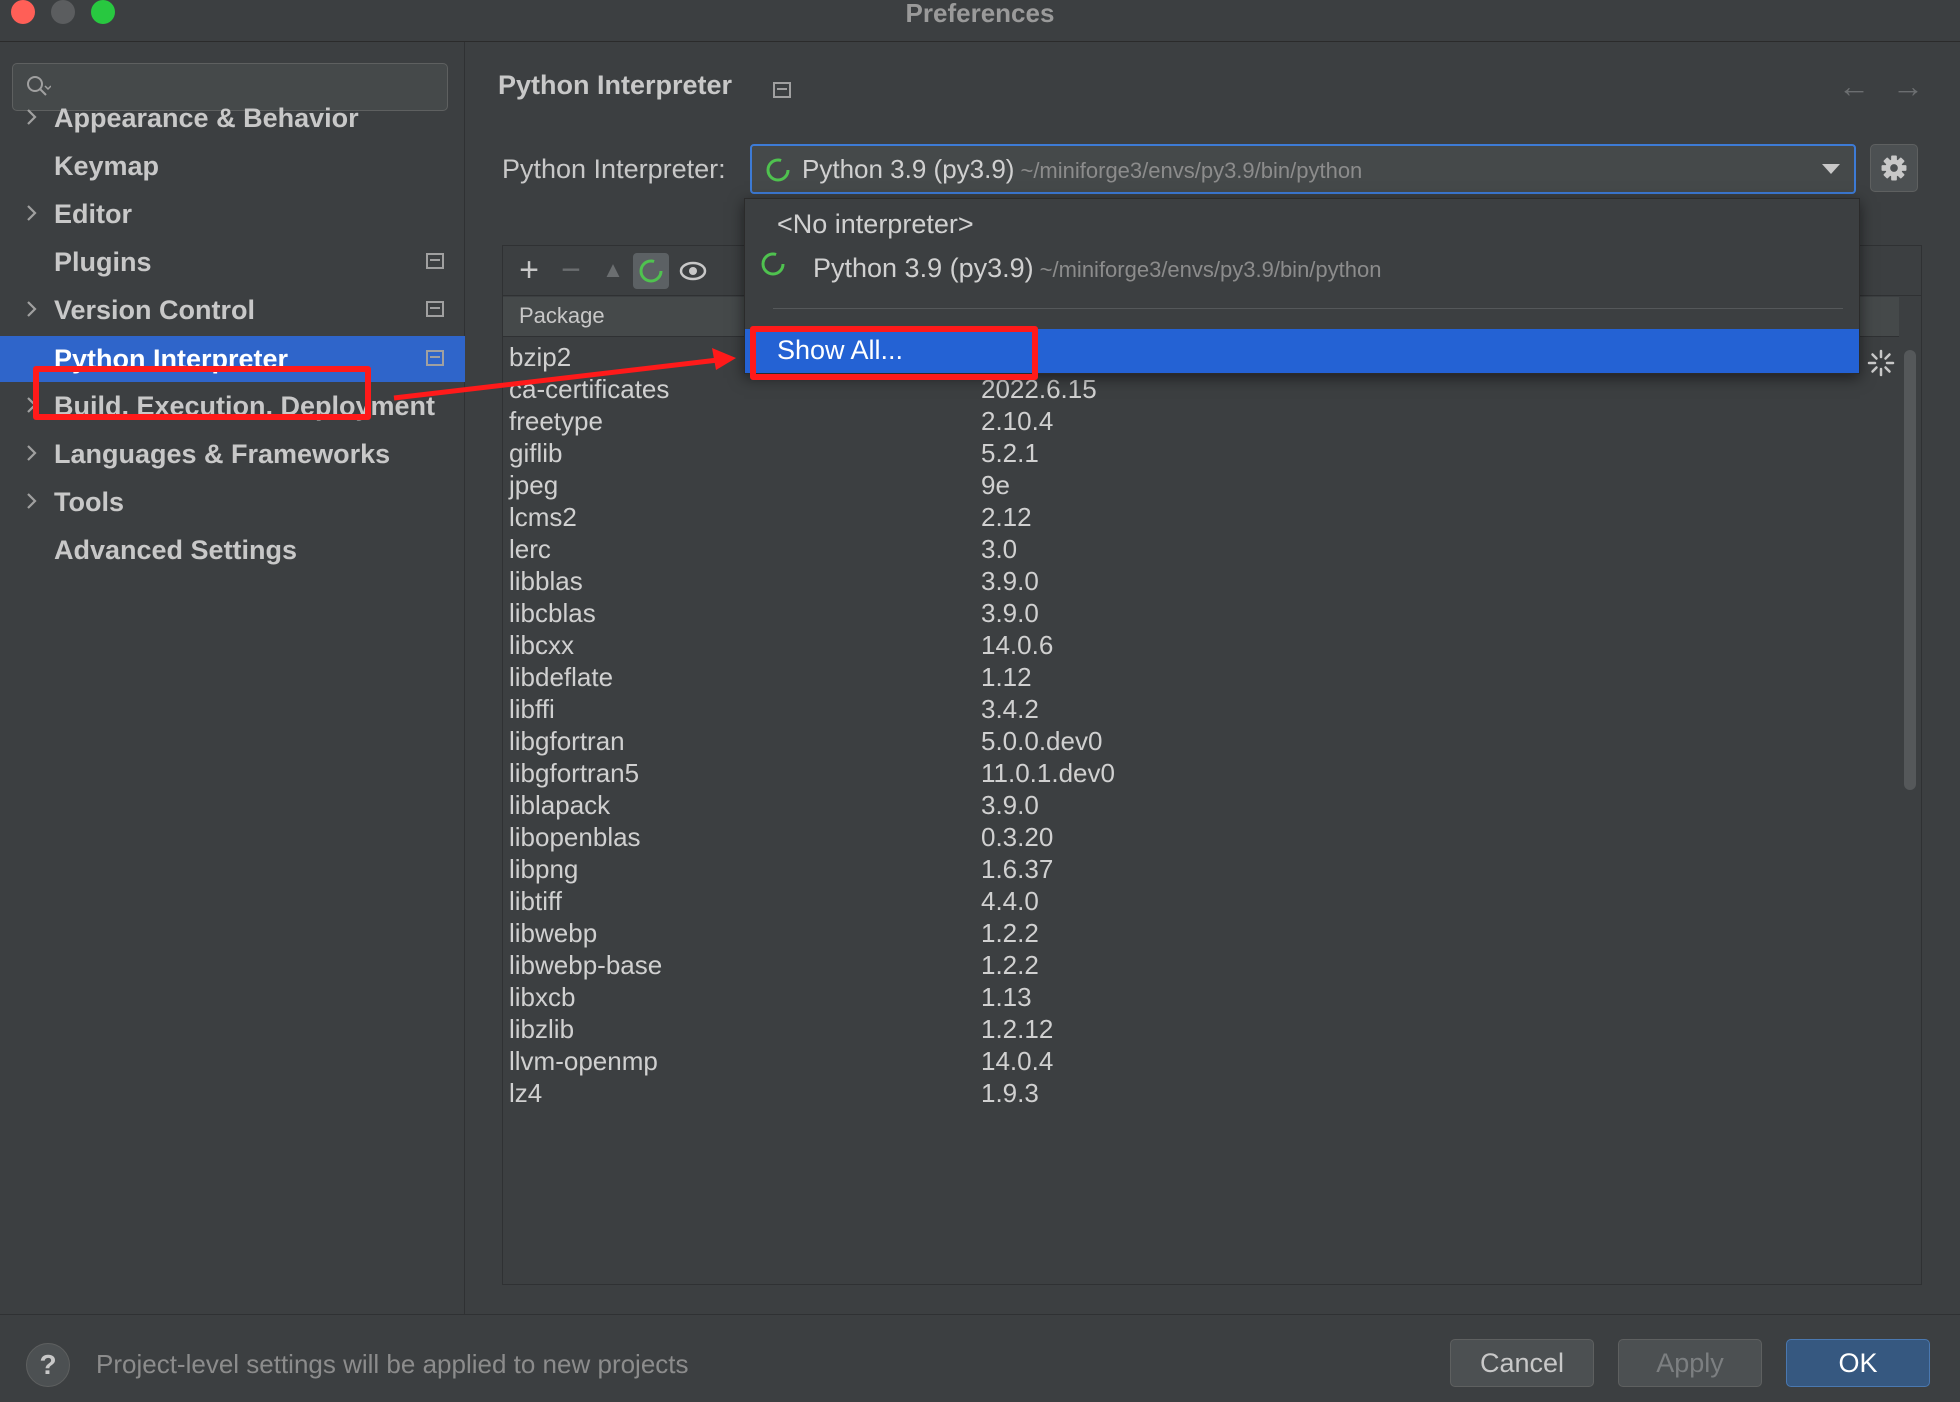  I want to click on package-version: 1.13, so click(1006, 997).